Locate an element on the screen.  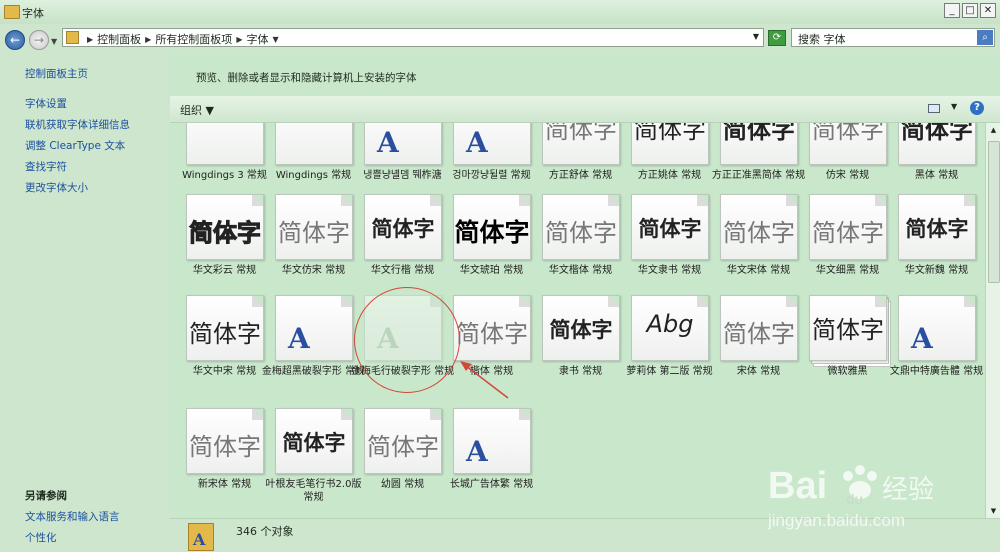
font-name: 黑体 常规 is located at coordinates (936, 175).